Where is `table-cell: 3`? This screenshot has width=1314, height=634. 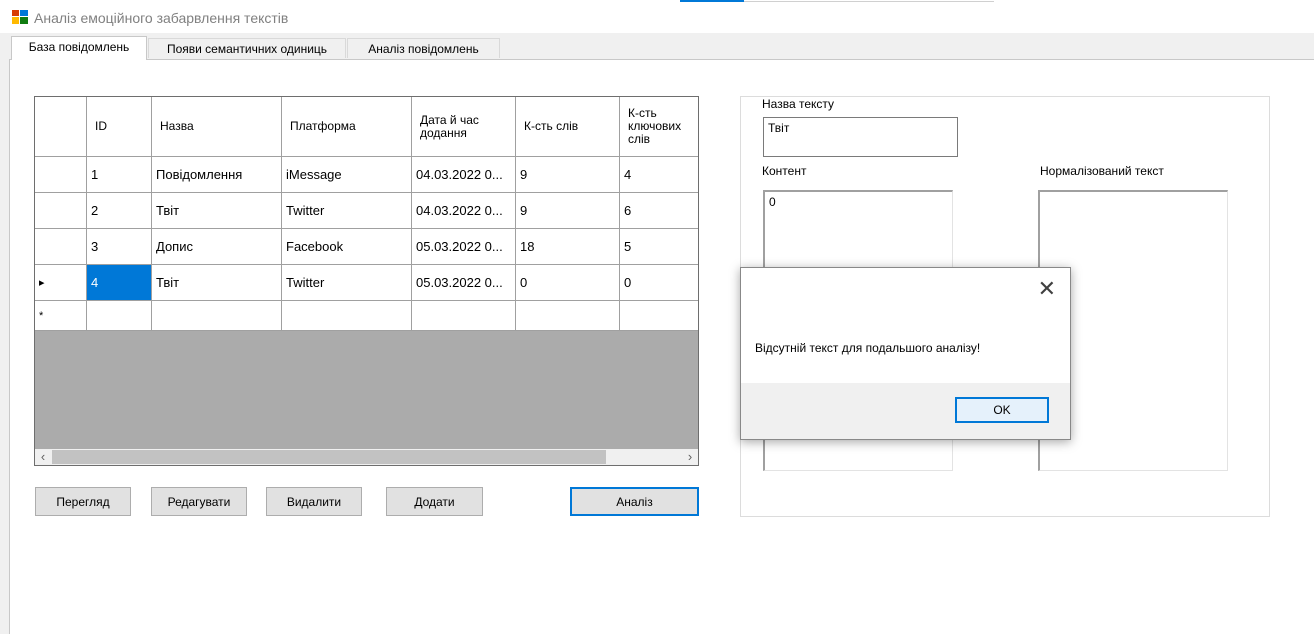
table-cell: 3 is located at coordinates (119, 247).